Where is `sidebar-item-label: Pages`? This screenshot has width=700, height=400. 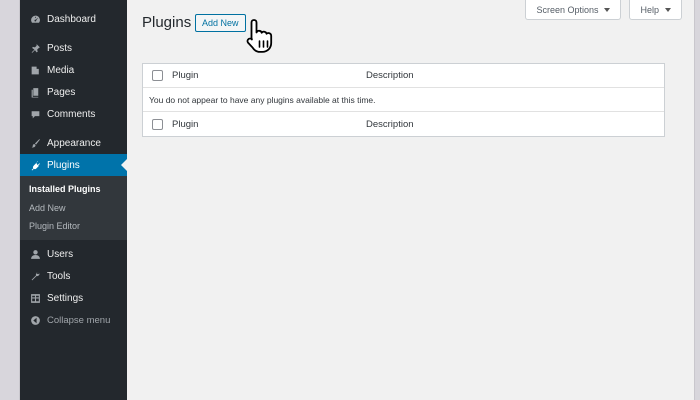
sidebar-item-label: Pages is located at coordinates (61, 92).